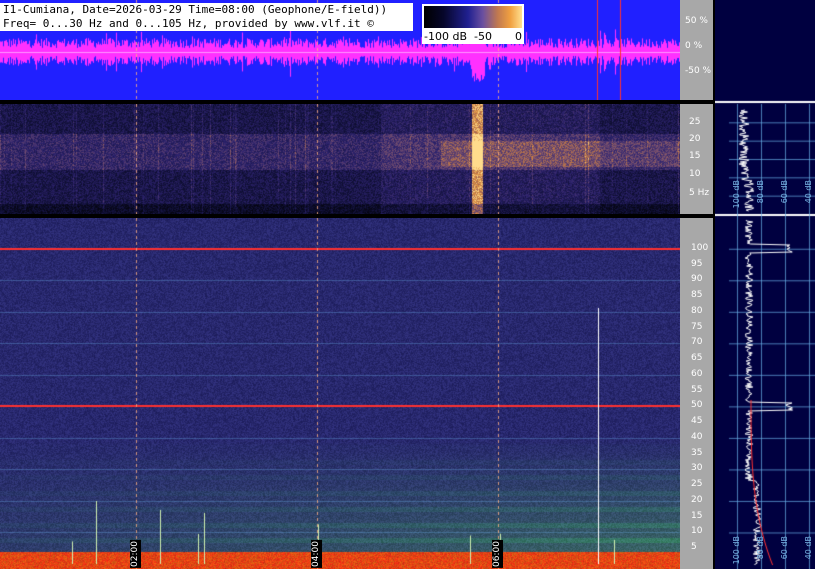 The image size is (815, 569). I want to click on time-label: 06:00, so click(497, 554).